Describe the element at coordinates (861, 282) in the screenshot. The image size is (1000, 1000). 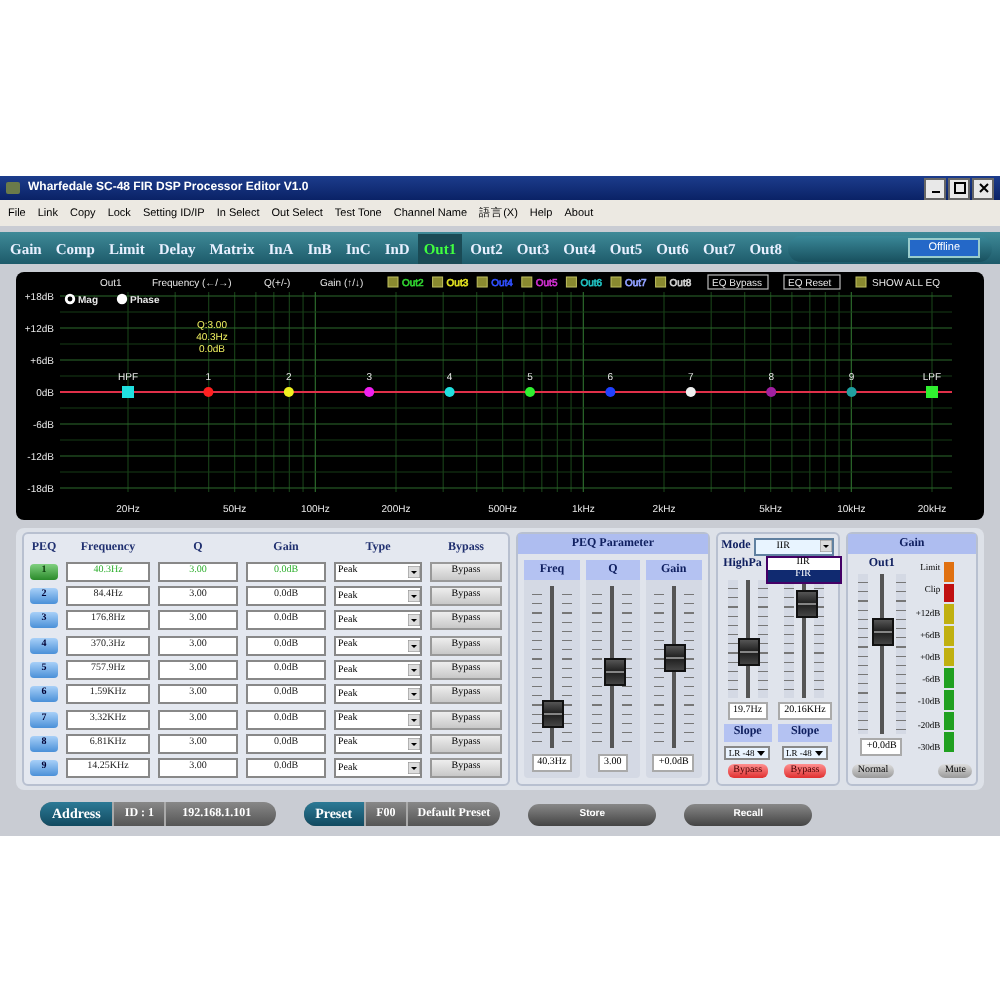
I see `show-all-checkbox` at that location.